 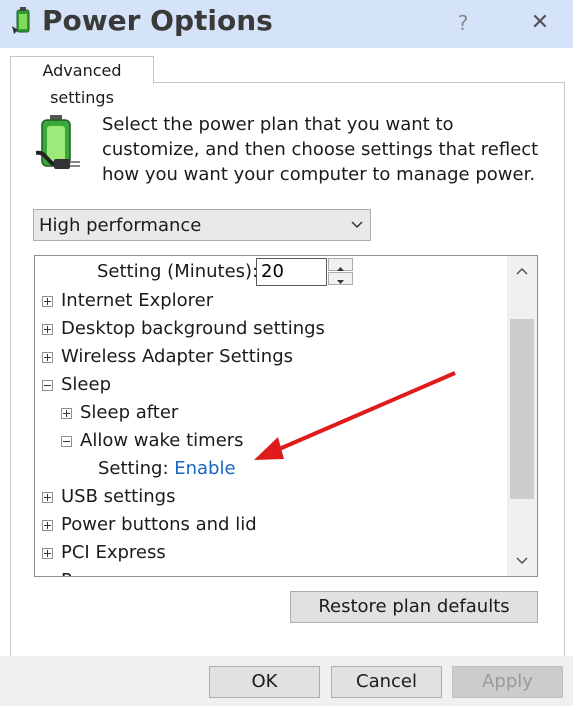 I want to click on setting-minutes-input: 20, so click(x=291, y=272).